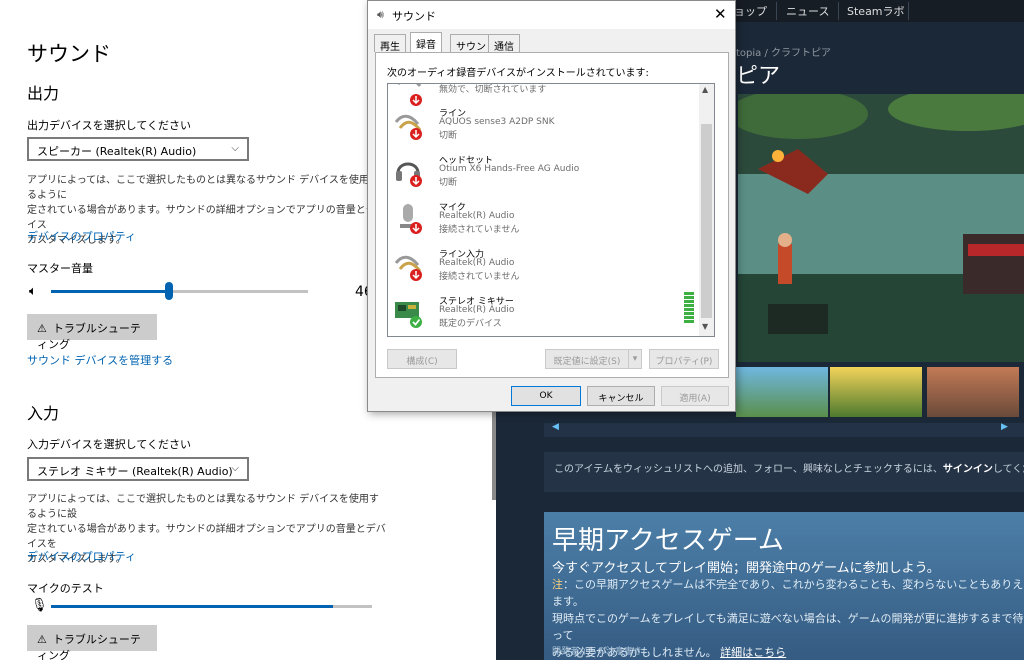 This screenshot has height=660, width=1024. I want to click on mic-test-label: マイクのテスト, so click(65, 588).